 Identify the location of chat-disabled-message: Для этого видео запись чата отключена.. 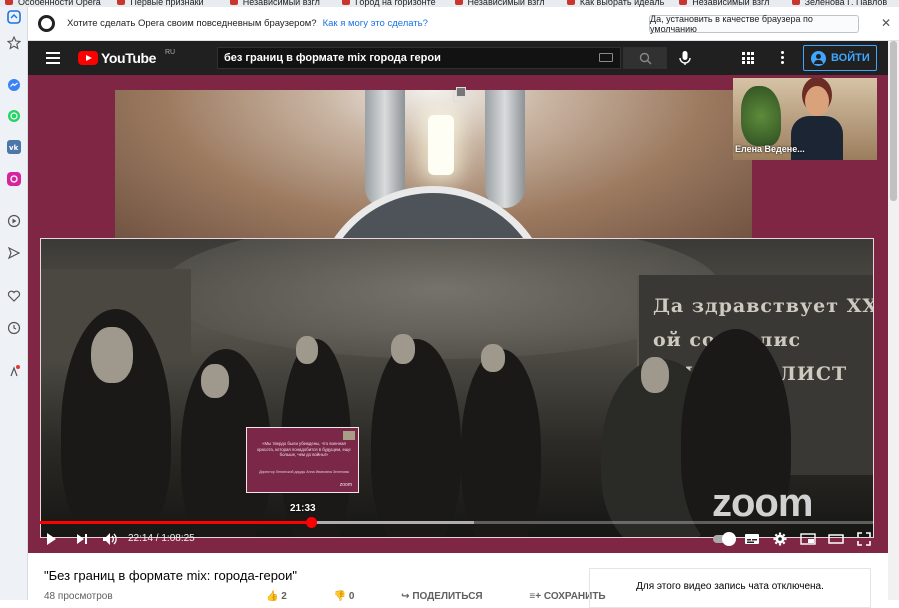
(730, 586).